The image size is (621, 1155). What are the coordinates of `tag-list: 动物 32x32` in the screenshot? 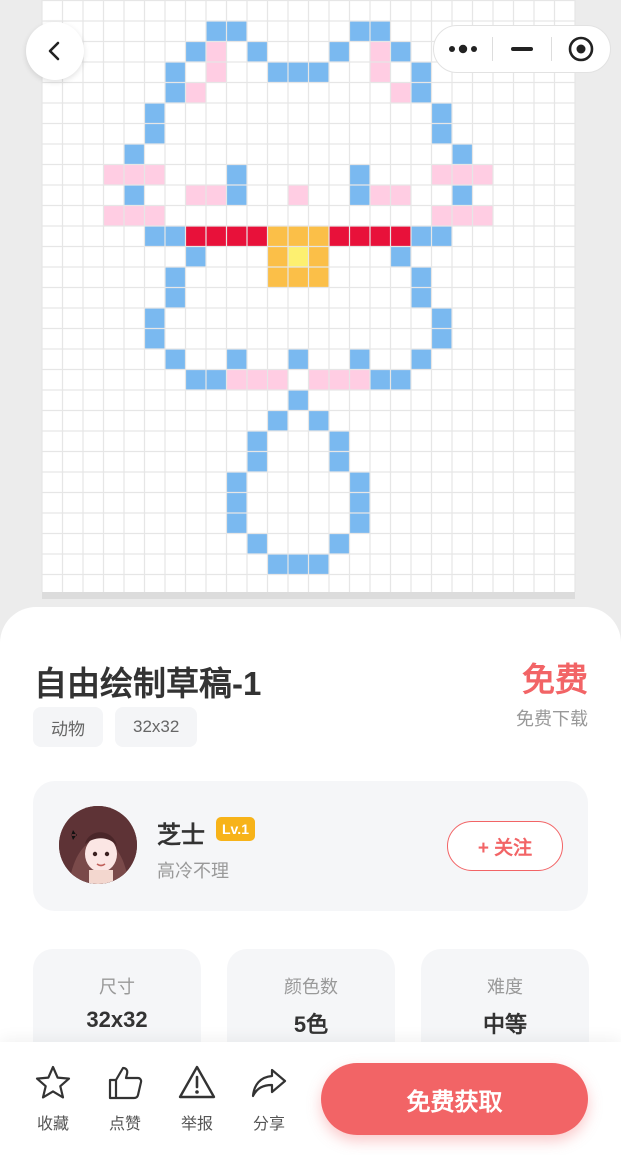 It's located at (115, 727).